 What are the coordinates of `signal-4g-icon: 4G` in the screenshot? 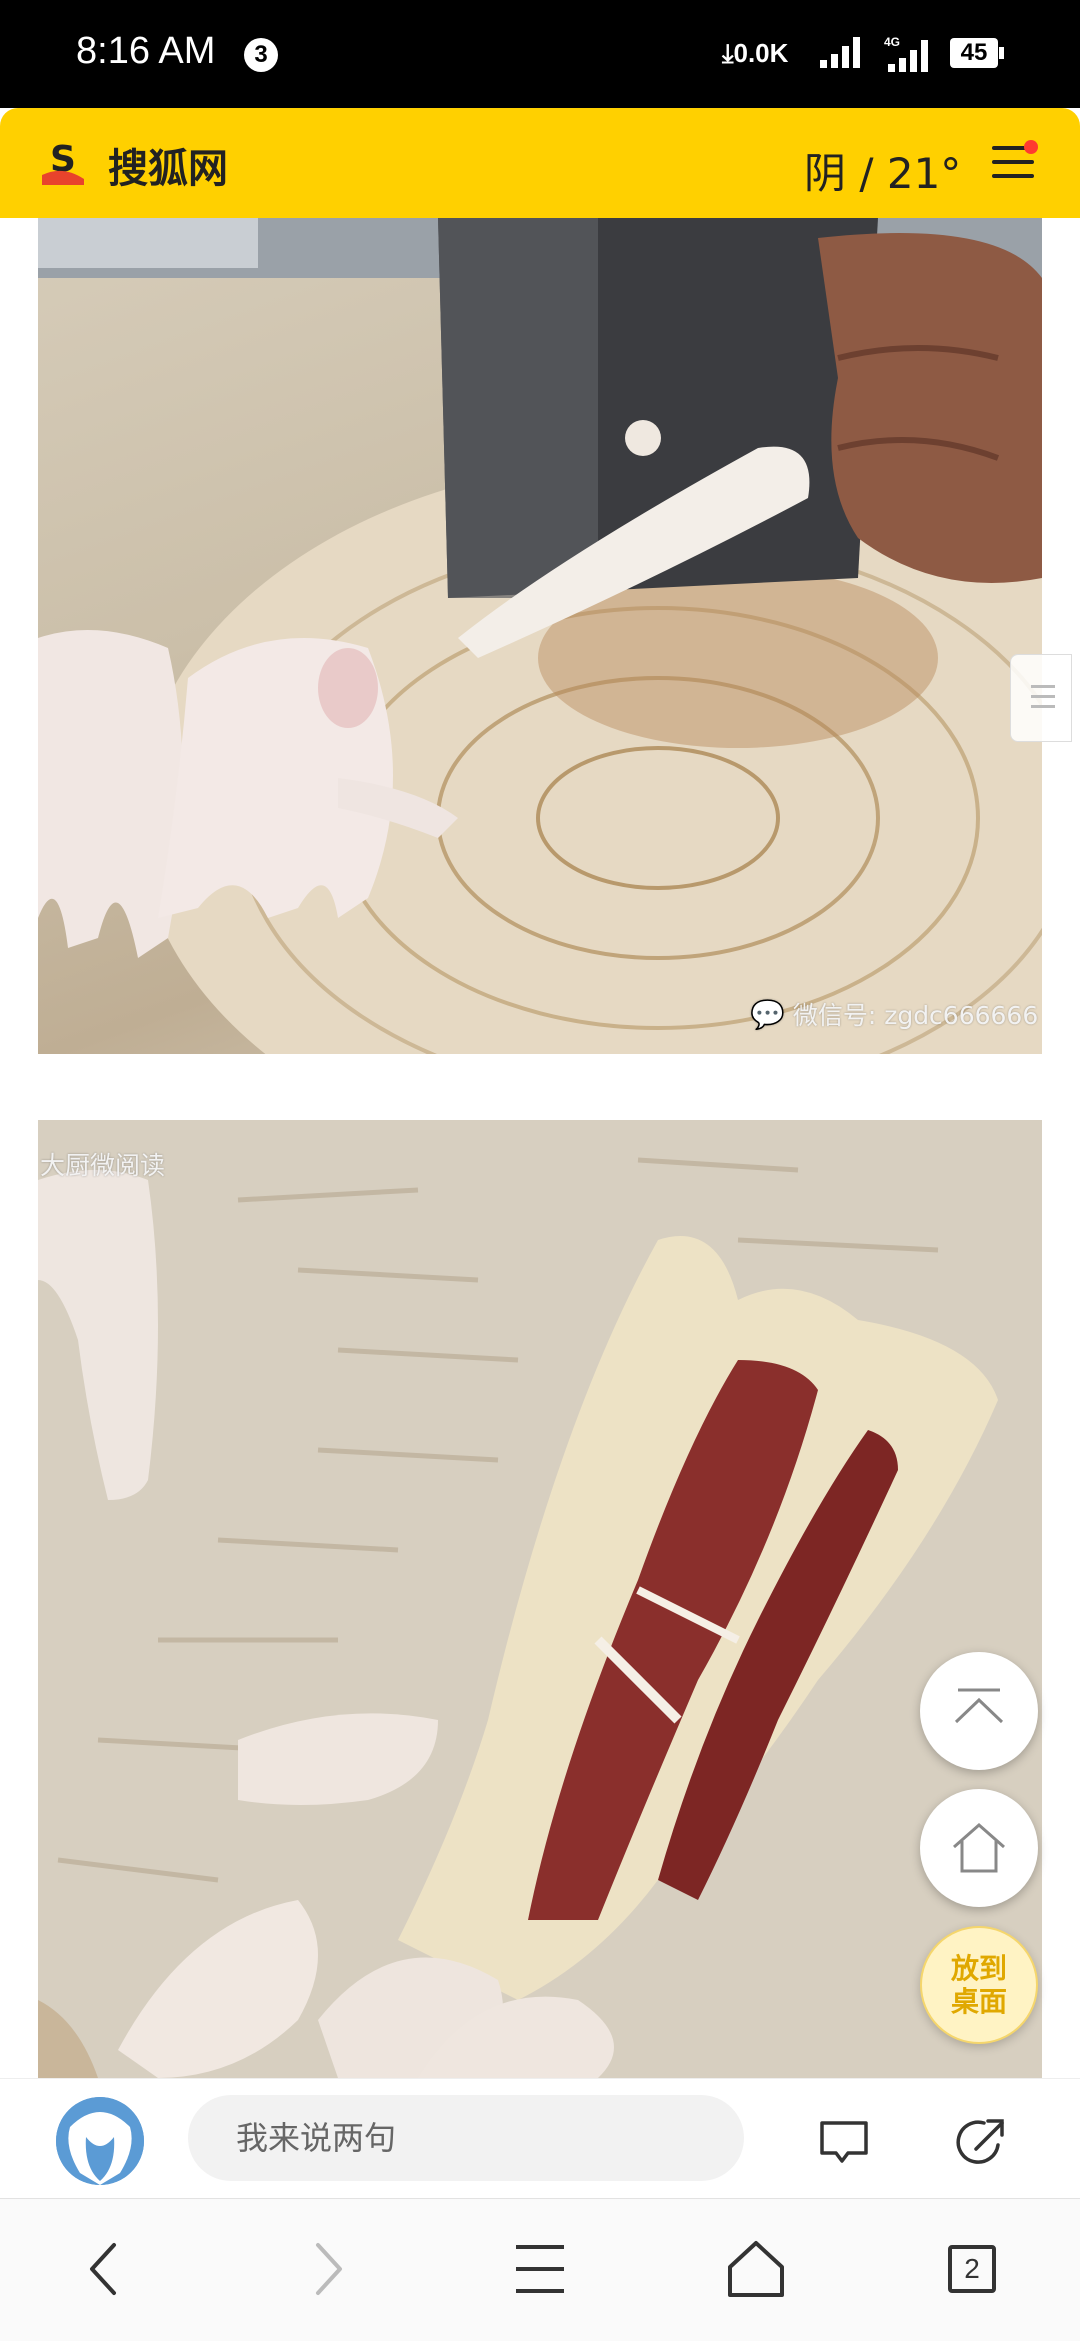 It's located at (906, 53).